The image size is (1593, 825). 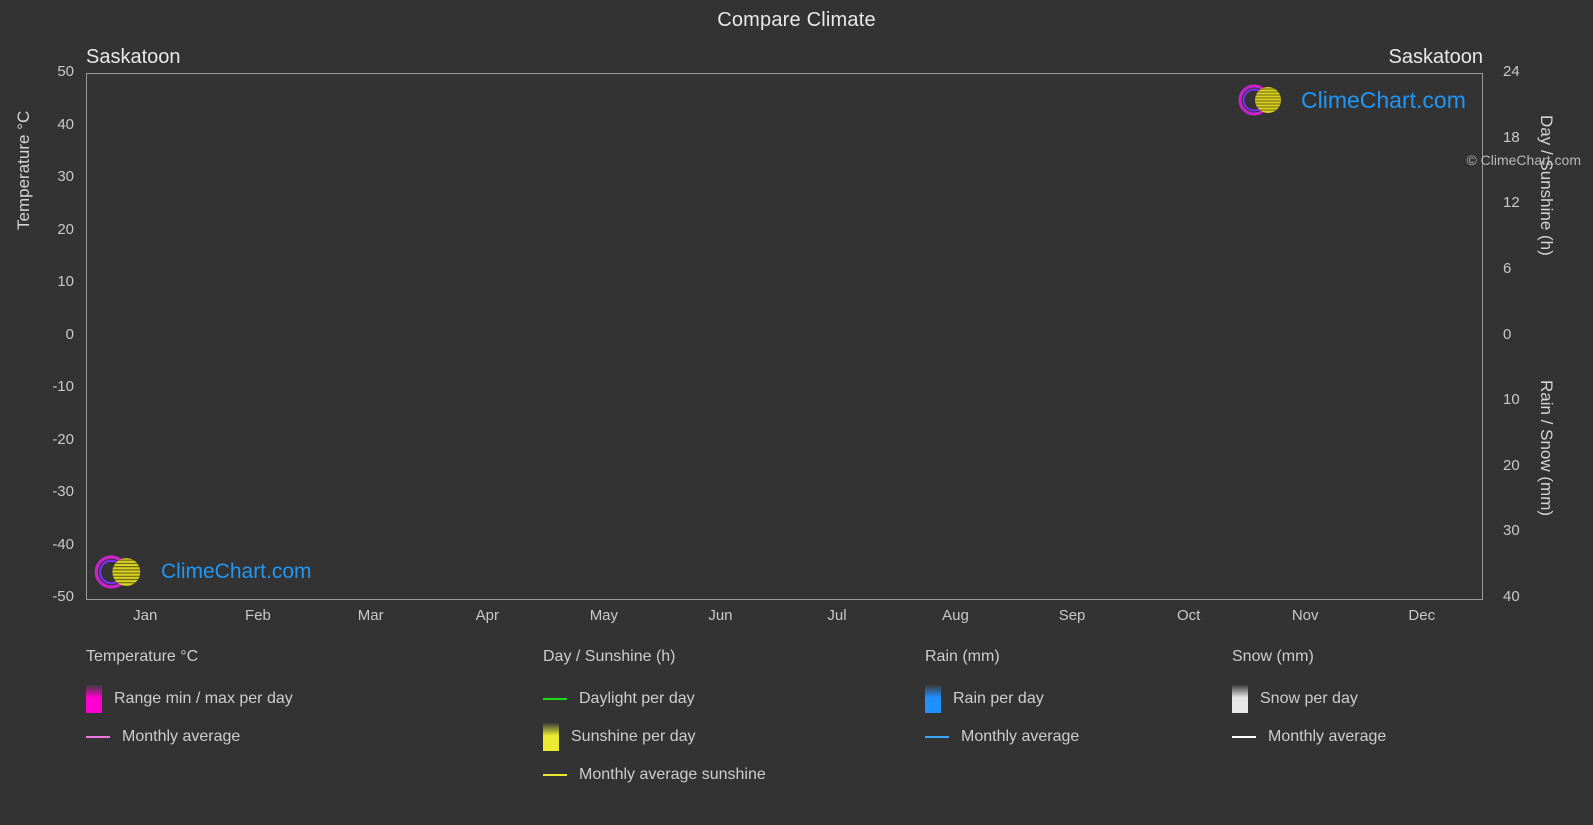 What do you see at coordinates (1511, 71) in the screenshot?
I see `y-tick-right: 24` at bounding box center [1511, 71].